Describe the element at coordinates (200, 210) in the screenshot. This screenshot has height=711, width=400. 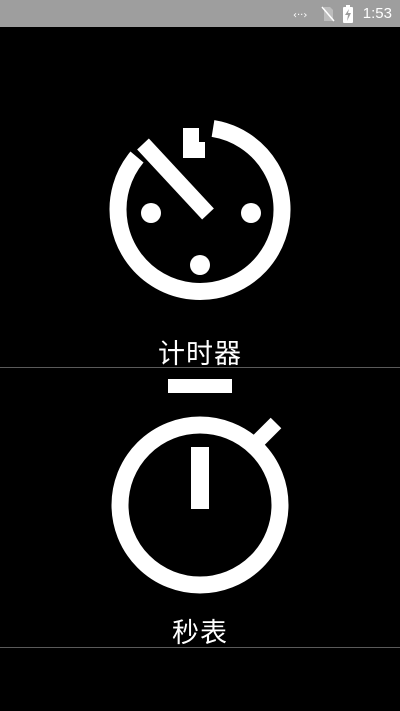
I see `timer-icon` at that location.